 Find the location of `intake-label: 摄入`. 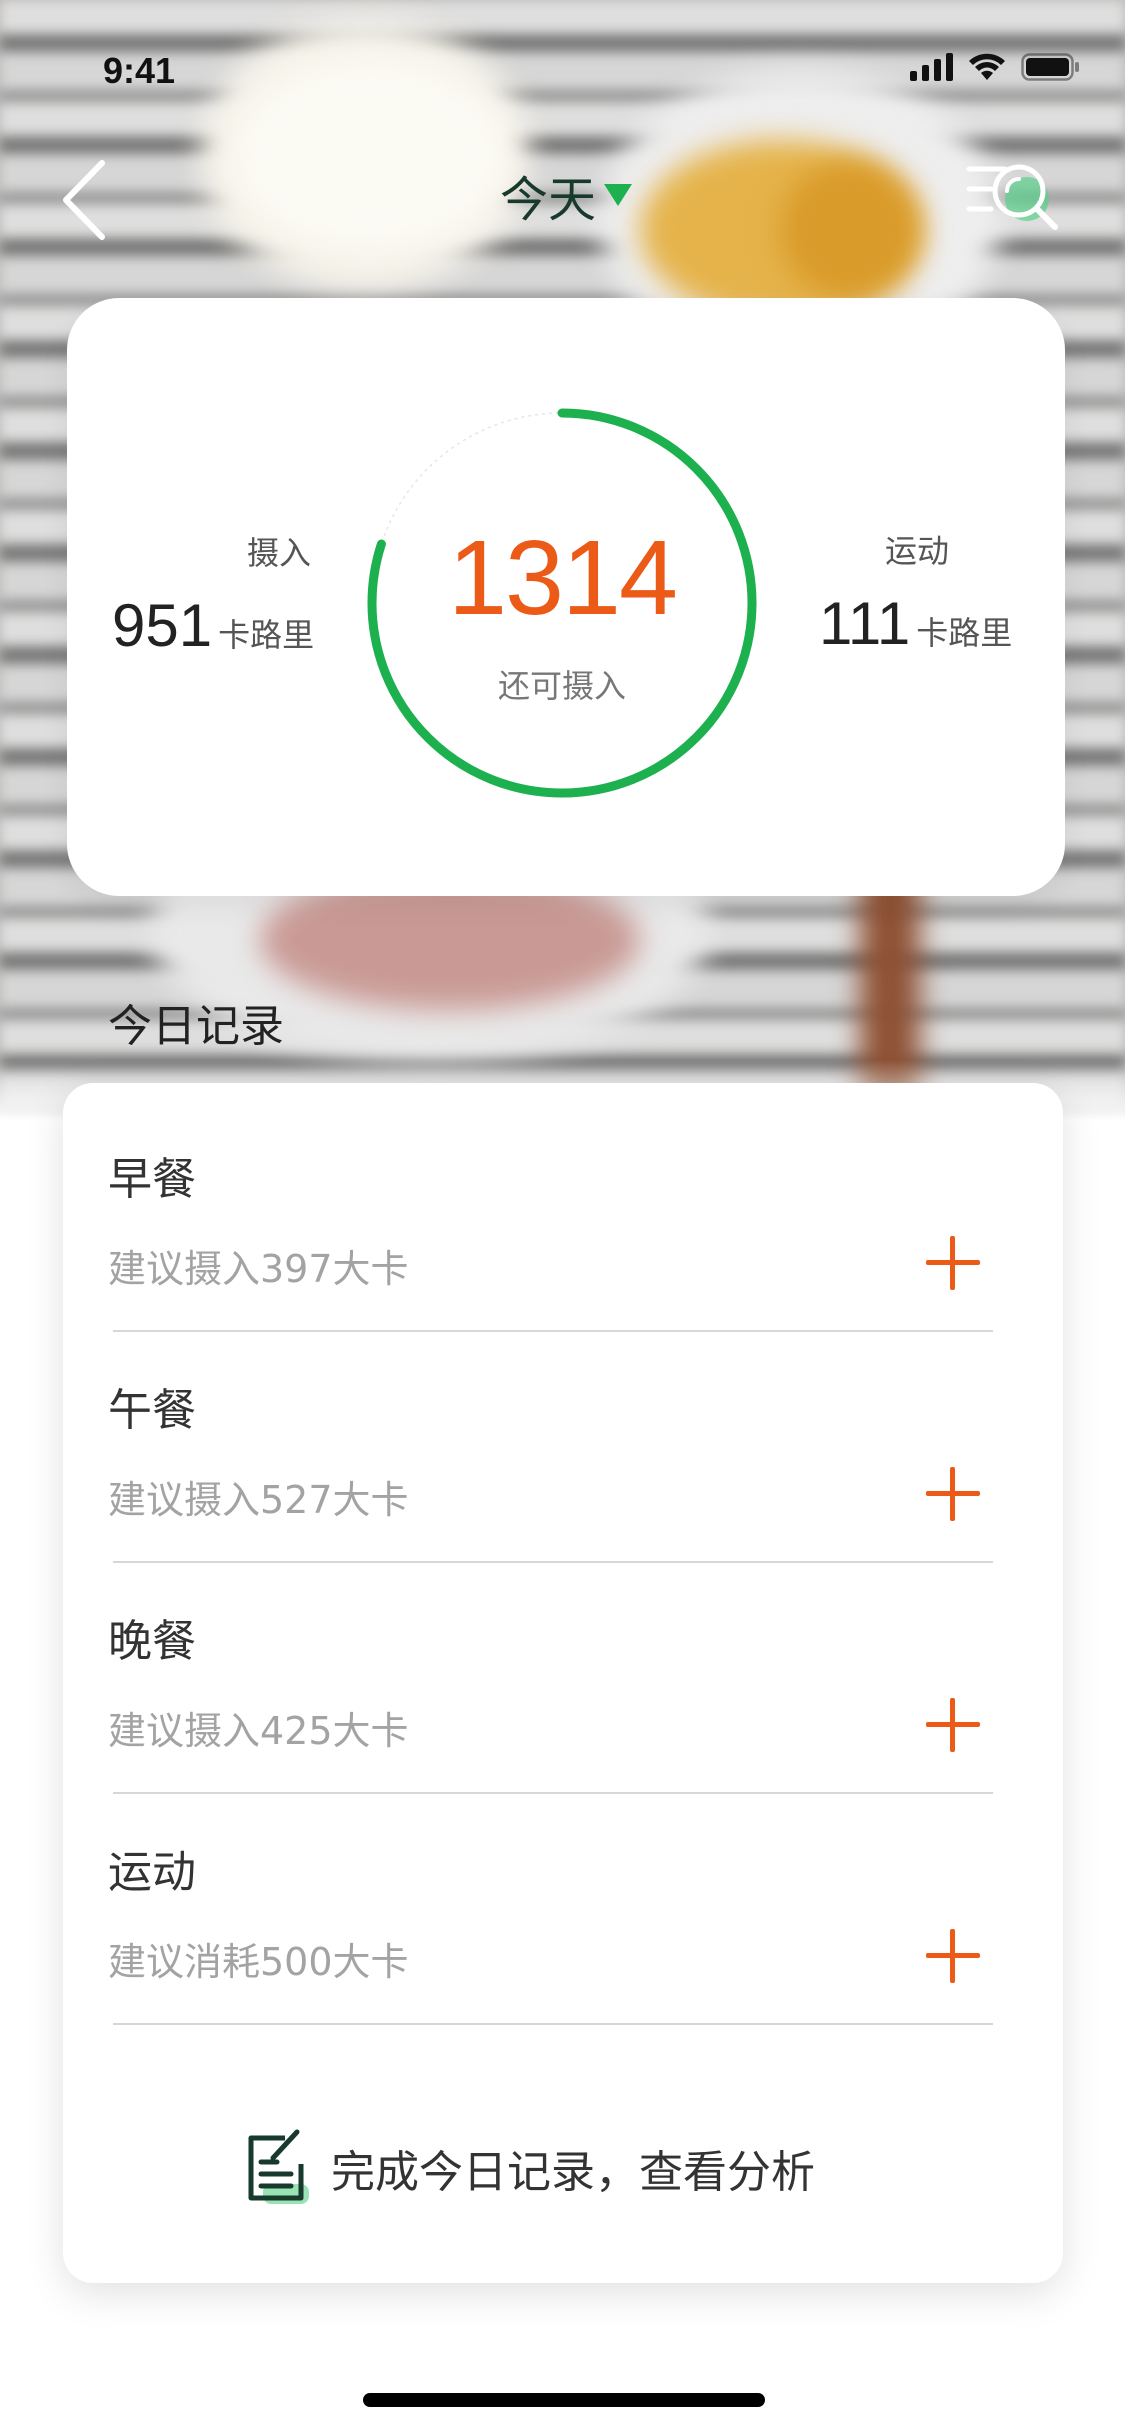

intake-label: 摄入 is located at coordinates (279, 553).